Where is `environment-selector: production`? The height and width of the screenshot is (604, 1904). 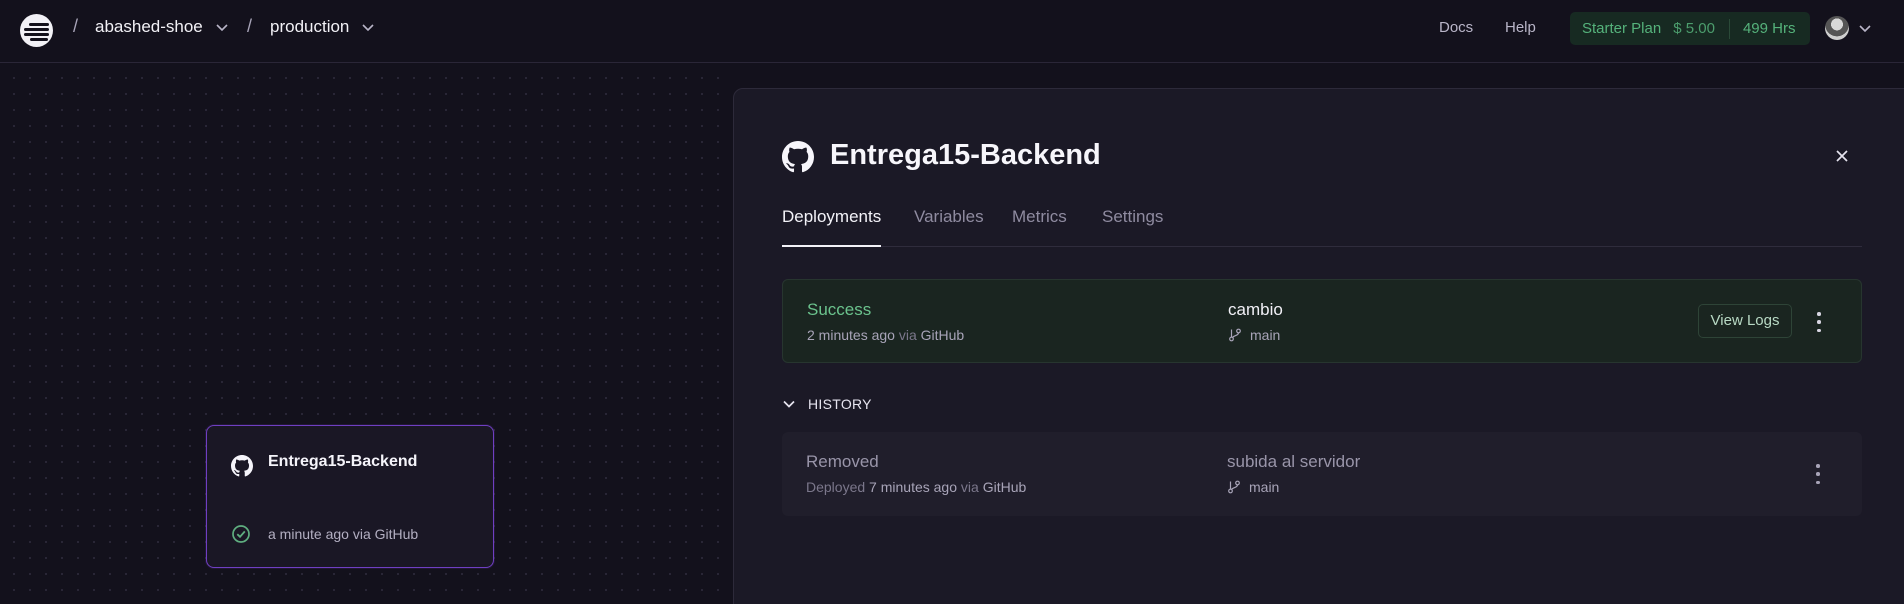
environment-selector: production is located at coordinates (322, 27).